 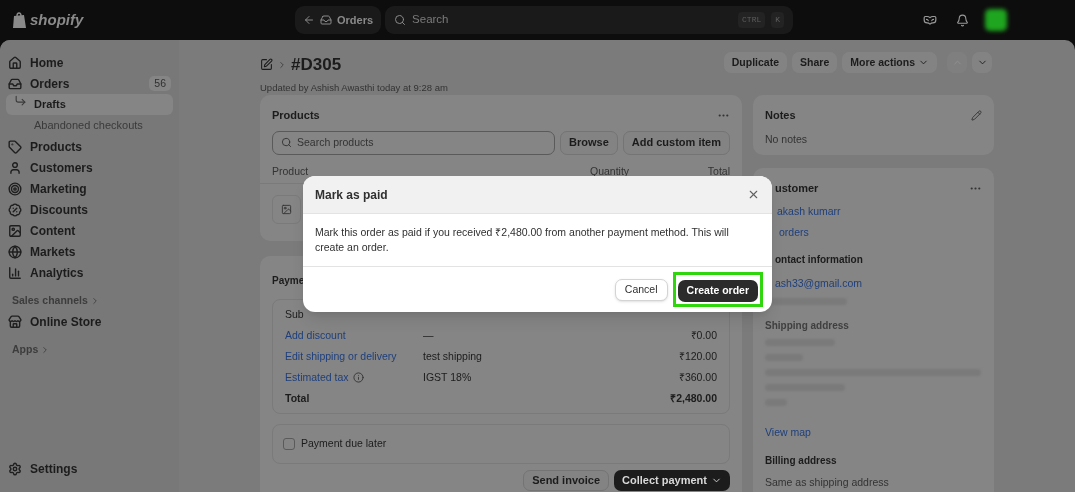 I want to click on back-to-orders-button: Orders, so click(x=338, y=20).